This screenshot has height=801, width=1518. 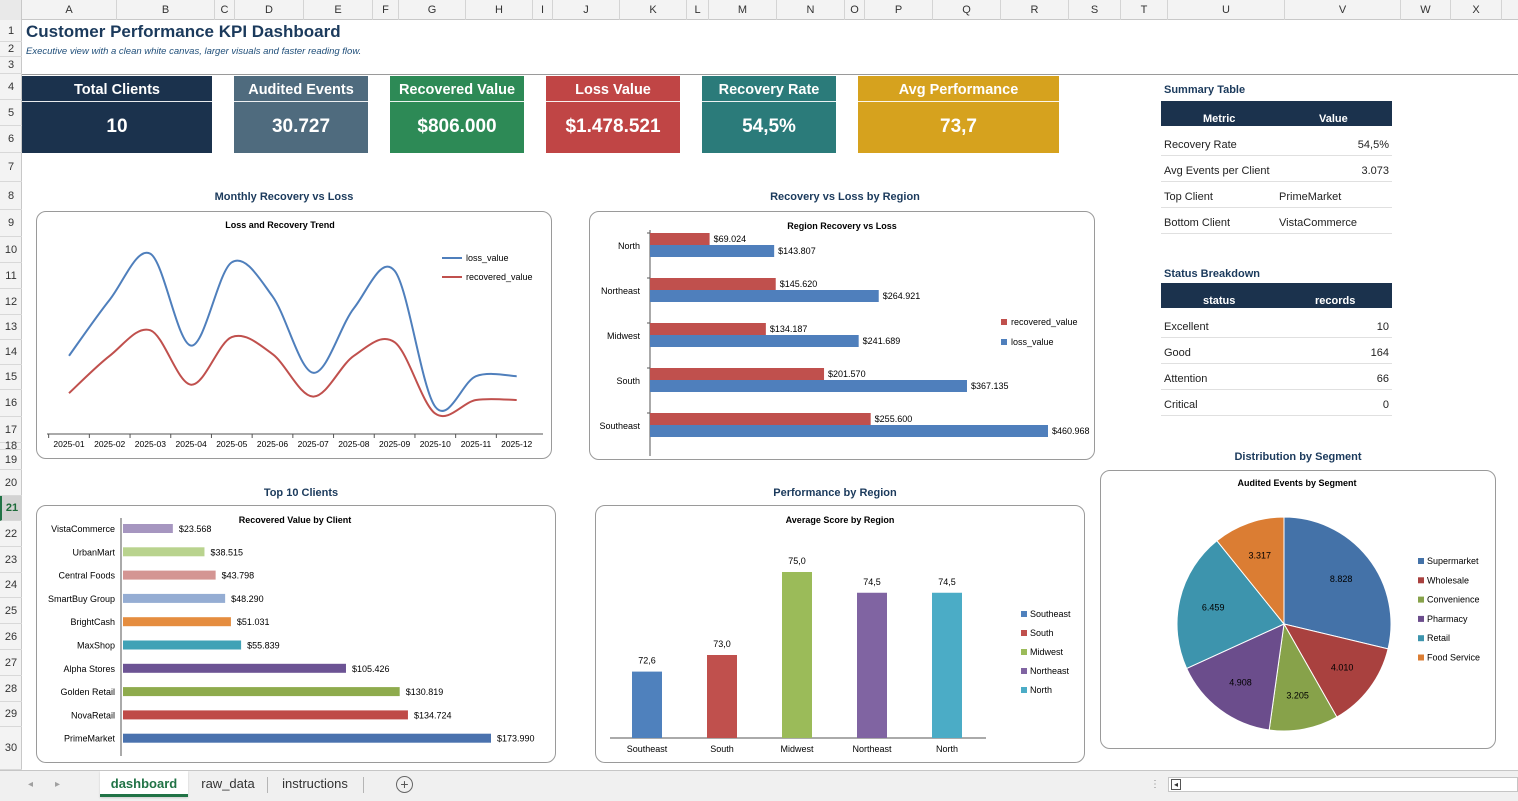 I want to click on x-tick-label: North, so click(x=947, y=749).